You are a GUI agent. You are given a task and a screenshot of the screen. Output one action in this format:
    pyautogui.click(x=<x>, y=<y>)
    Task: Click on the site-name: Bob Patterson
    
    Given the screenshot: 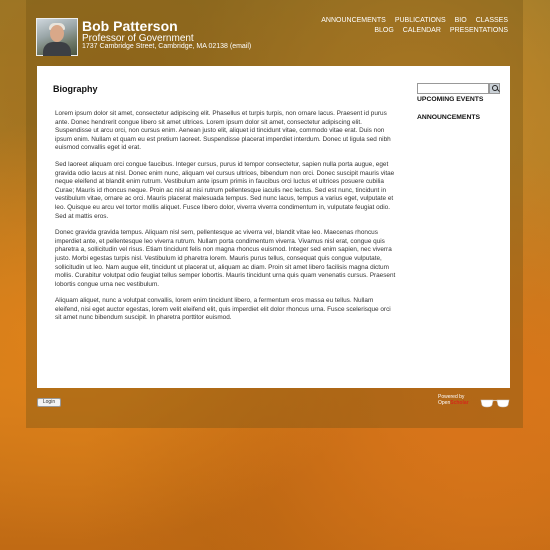 What is the action you would take?
    pyautogui.click(x=130, y=26)
    